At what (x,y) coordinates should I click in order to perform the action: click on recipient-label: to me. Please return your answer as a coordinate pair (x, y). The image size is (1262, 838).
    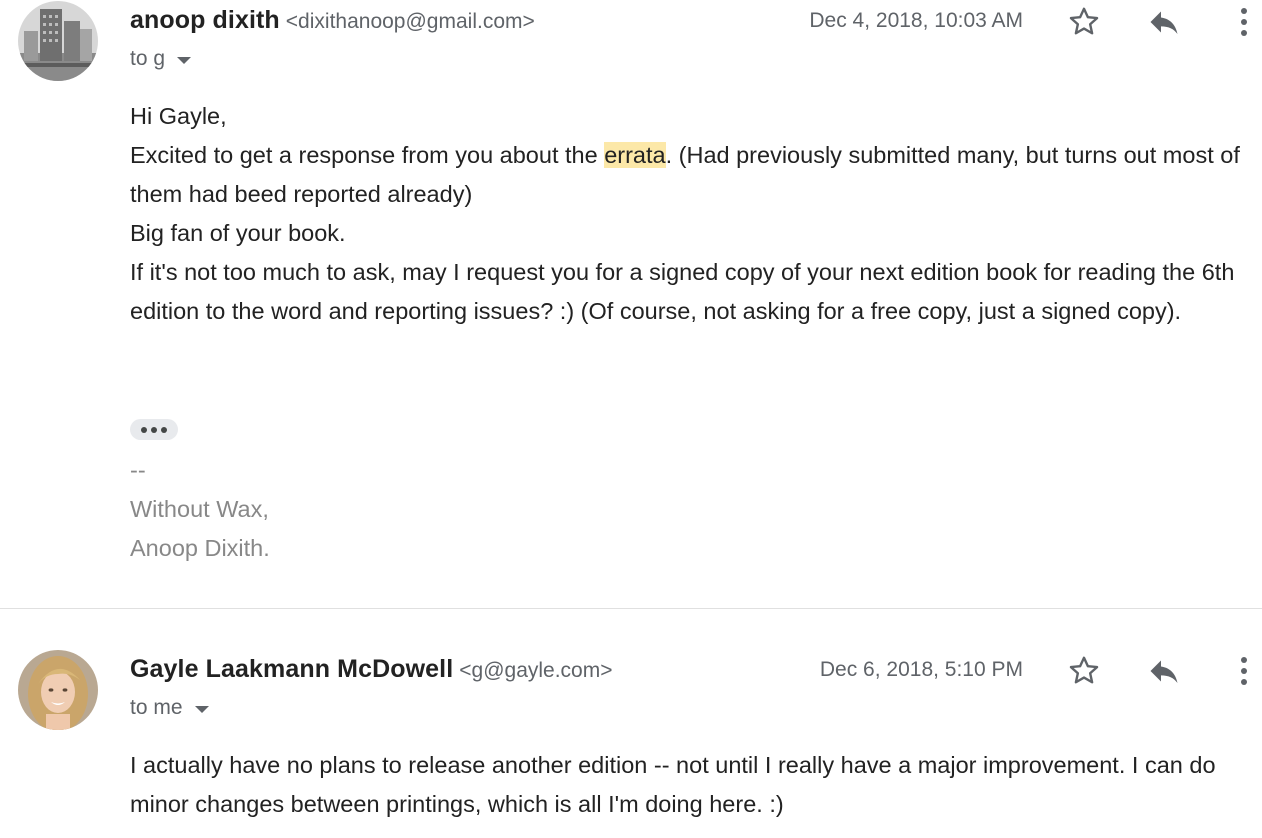
    Looking at the image, I should click on (156, 707).